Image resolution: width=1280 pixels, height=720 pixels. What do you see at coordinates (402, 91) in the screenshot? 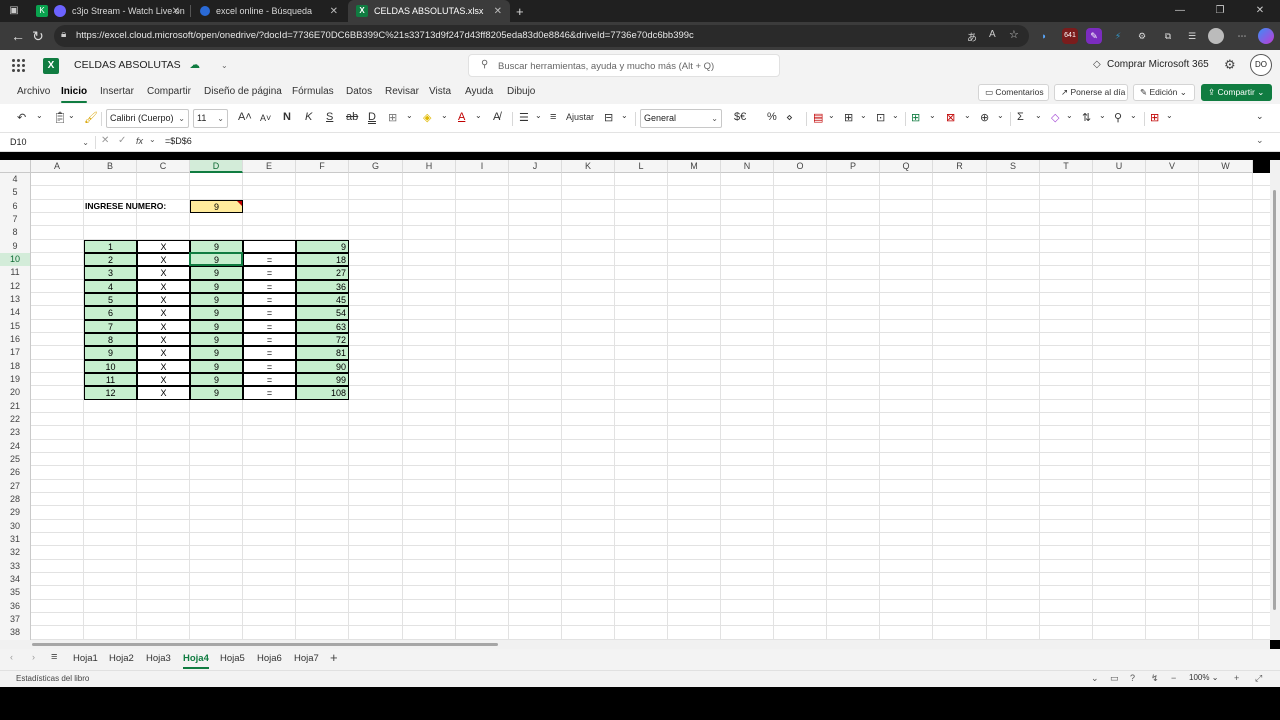
I see `tab-revisar: Revisar` at bounding box center [402, 91].